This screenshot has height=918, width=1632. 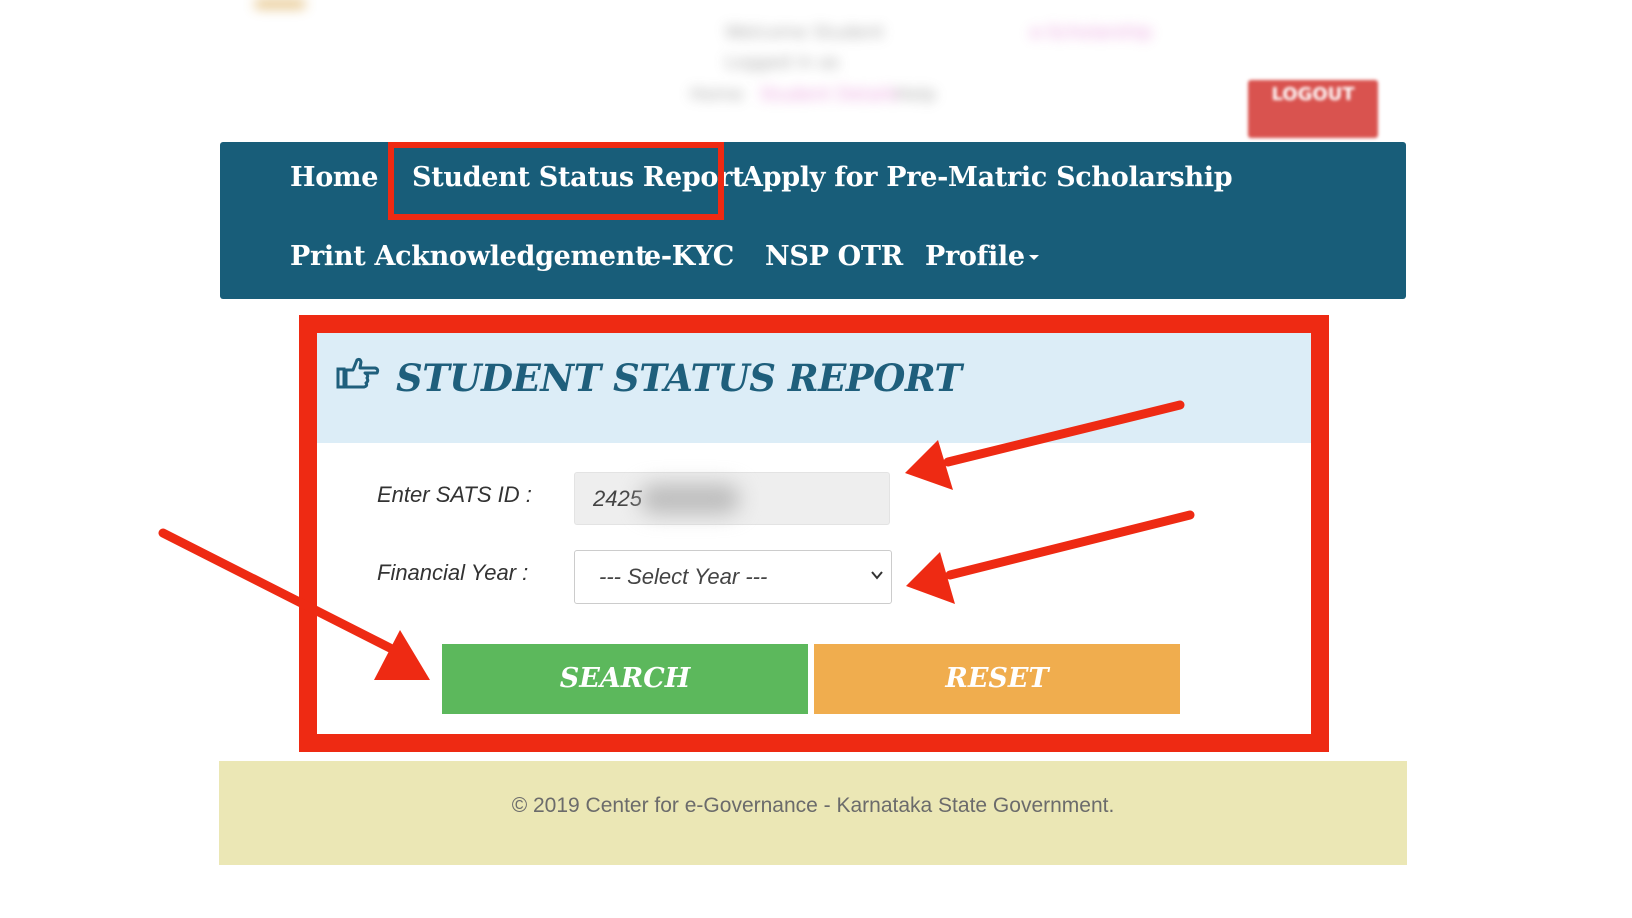 What do you see at coordinates (625, 679) in the screenshot?
I see `search-button: SEARCH` at bounding box center [625, 679].